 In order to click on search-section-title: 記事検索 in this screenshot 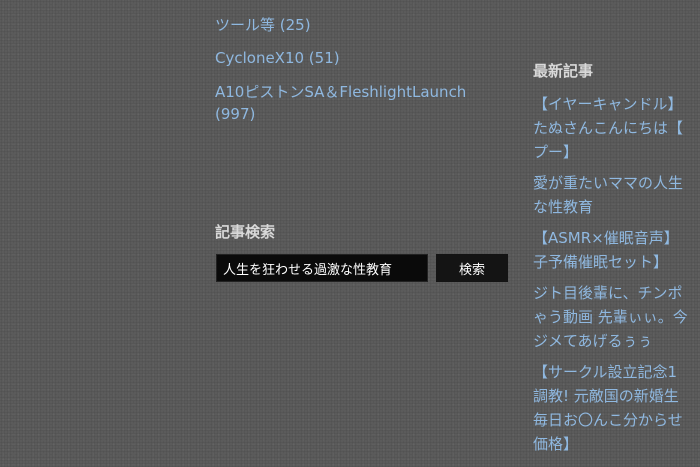, I will do `click(245, 232)`.